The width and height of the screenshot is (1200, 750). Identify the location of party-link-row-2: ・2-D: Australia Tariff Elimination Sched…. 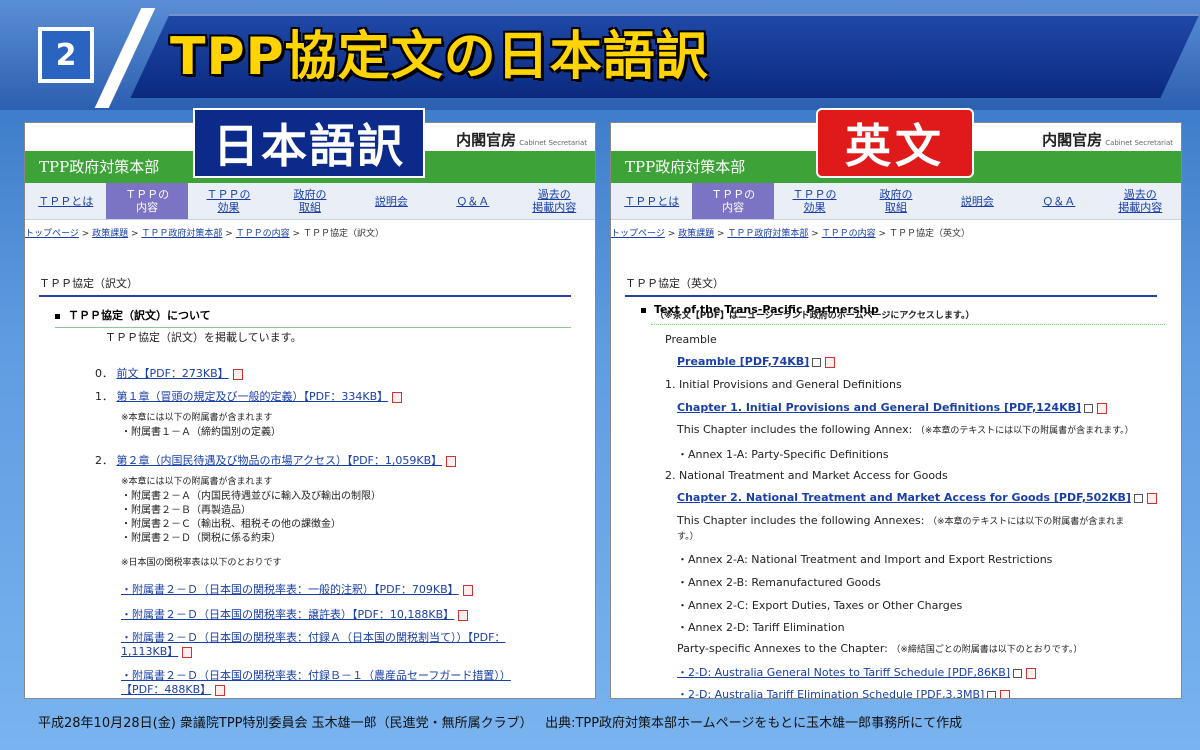
(844, 692).